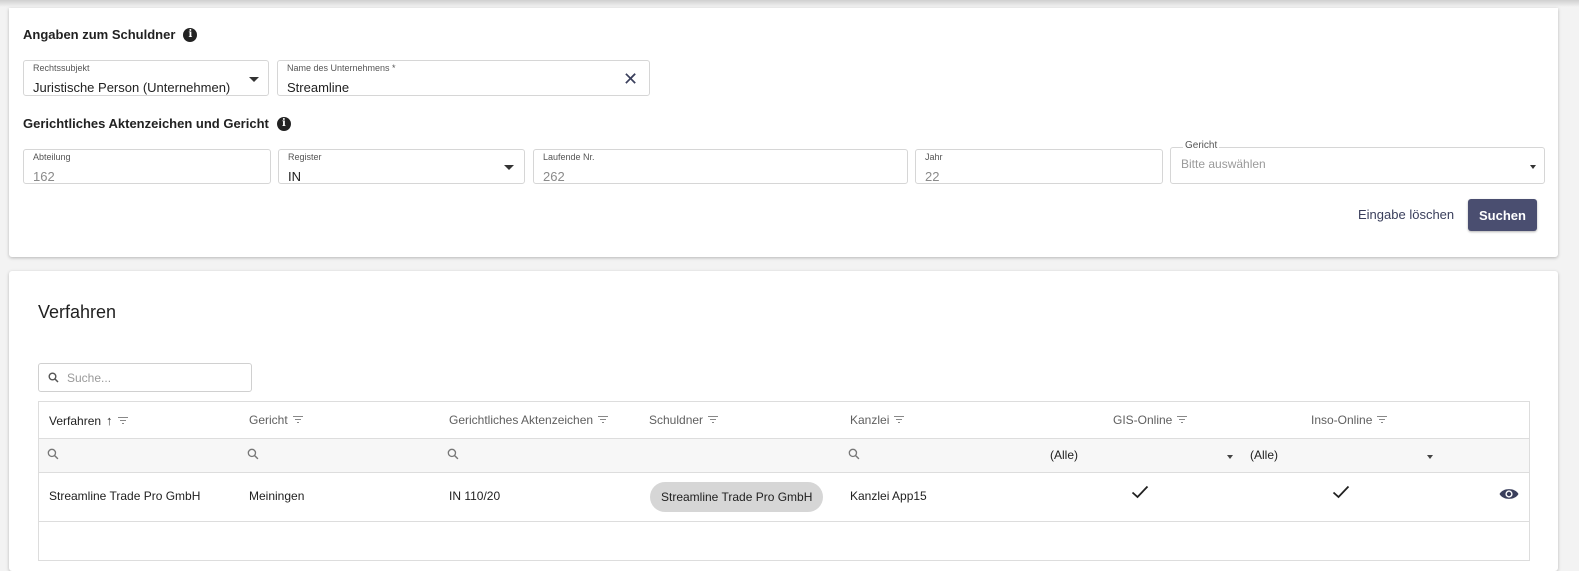  I want to click on unternehmen-field: Name des Unternehmens * Streamline ✕, so click(463, 78).